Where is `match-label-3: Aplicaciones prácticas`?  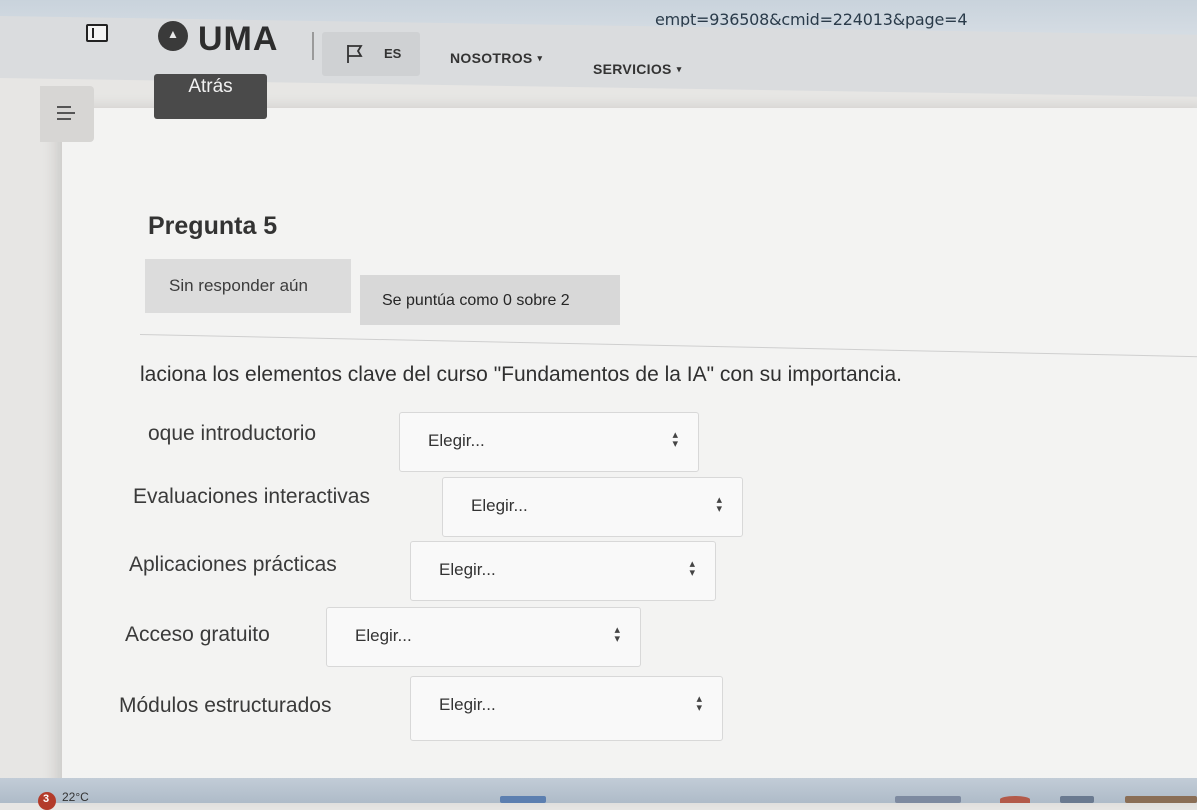 match-label-3: Aplicaciones prácticas is located at coordinates (233, 564).